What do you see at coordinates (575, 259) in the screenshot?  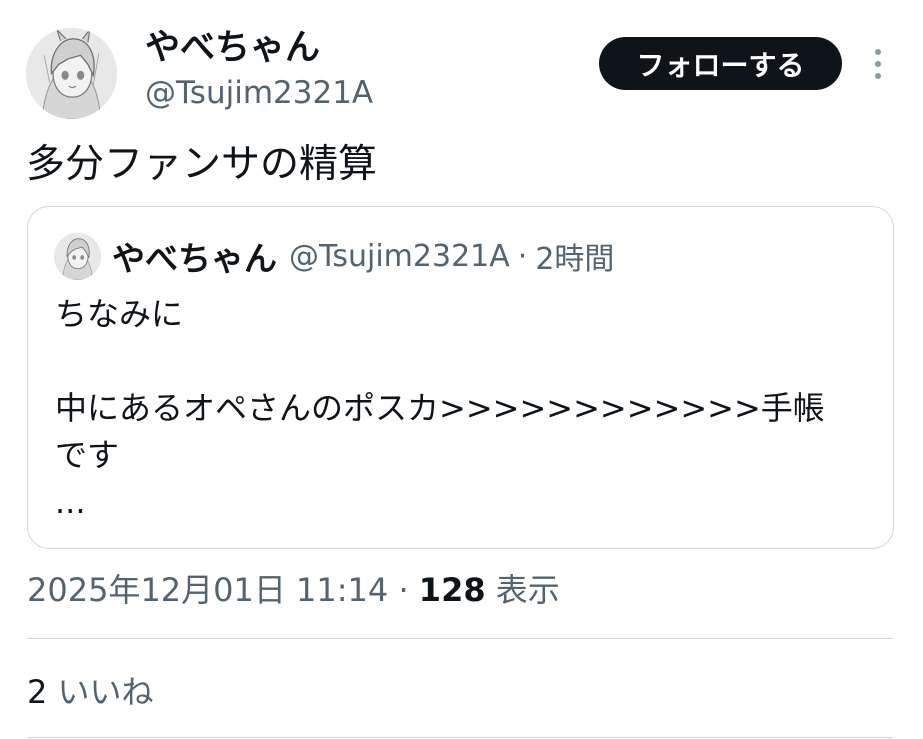 I see `quote-timestamp: 2時間` at bounding box center [575, 259].